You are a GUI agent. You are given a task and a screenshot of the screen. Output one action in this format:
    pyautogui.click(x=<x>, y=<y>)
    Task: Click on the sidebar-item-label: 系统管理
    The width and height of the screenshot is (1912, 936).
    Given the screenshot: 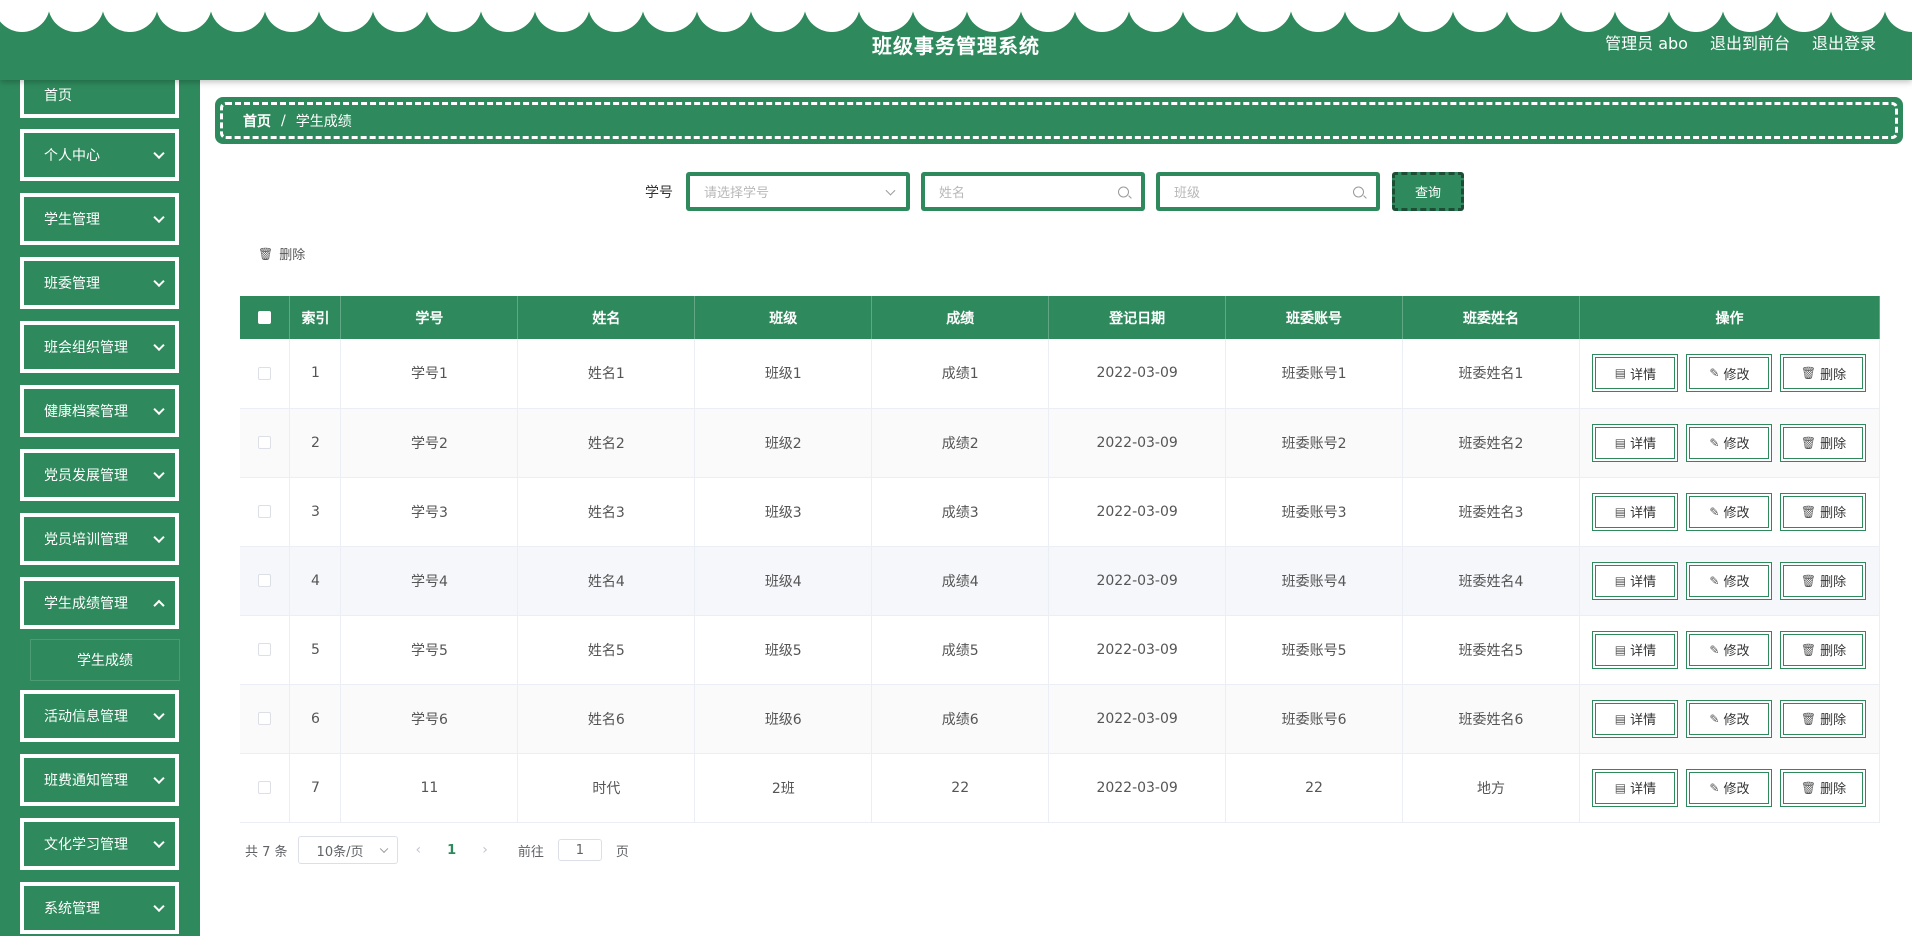 What is the action you would take?
    pyautogui.click(x=72, y=909)
    